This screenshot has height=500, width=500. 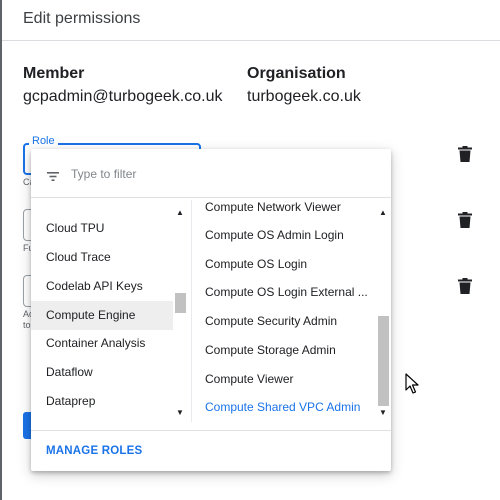 I want to click on role-item-selected: Compute Shared VPC Admin, so click(x=286, y=407).